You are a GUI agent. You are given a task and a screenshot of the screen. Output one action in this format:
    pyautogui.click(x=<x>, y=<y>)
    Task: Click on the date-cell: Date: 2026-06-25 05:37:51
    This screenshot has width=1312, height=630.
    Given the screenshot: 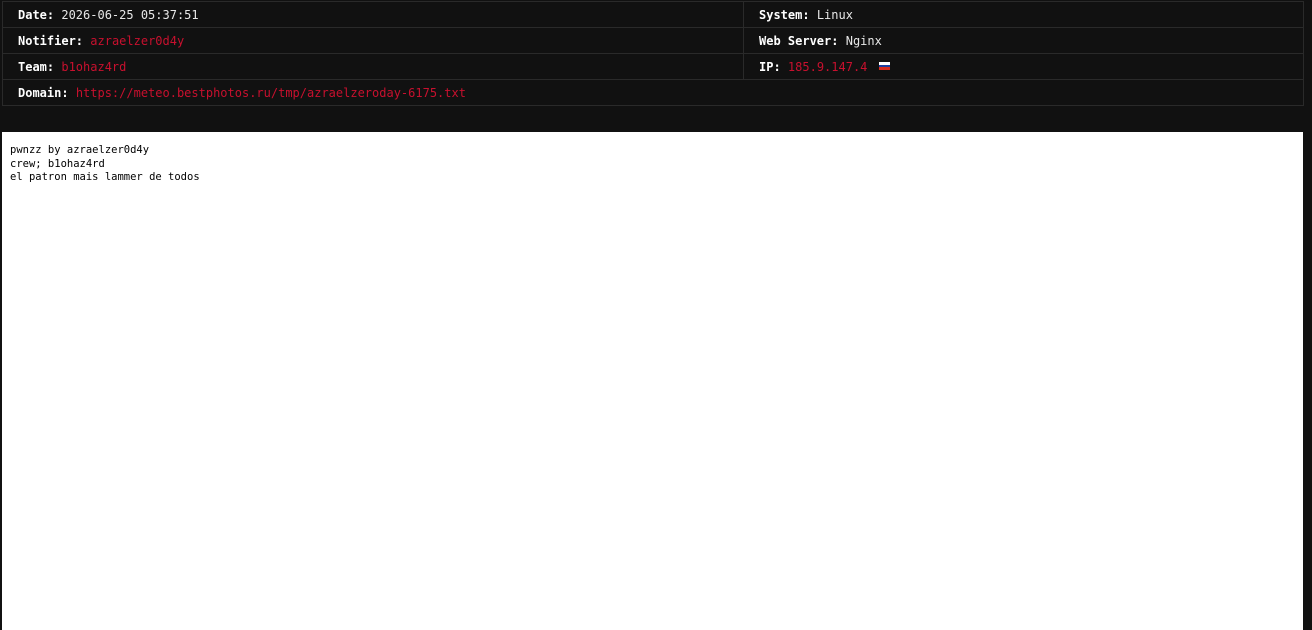 What is the action you would take?
    pyautogui.click(x=373, y=14)
    